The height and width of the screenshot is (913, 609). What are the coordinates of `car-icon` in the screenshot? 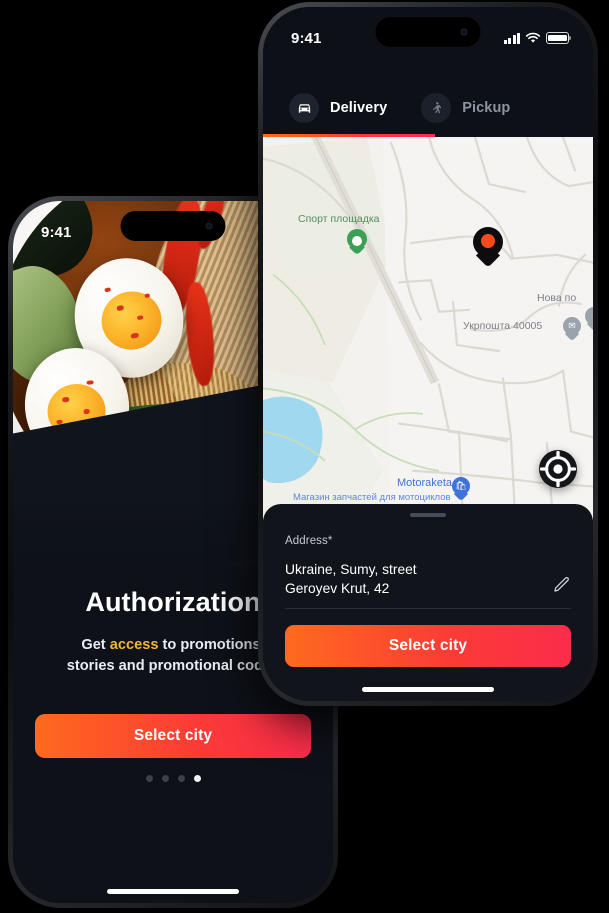 It's located at (304, 108).